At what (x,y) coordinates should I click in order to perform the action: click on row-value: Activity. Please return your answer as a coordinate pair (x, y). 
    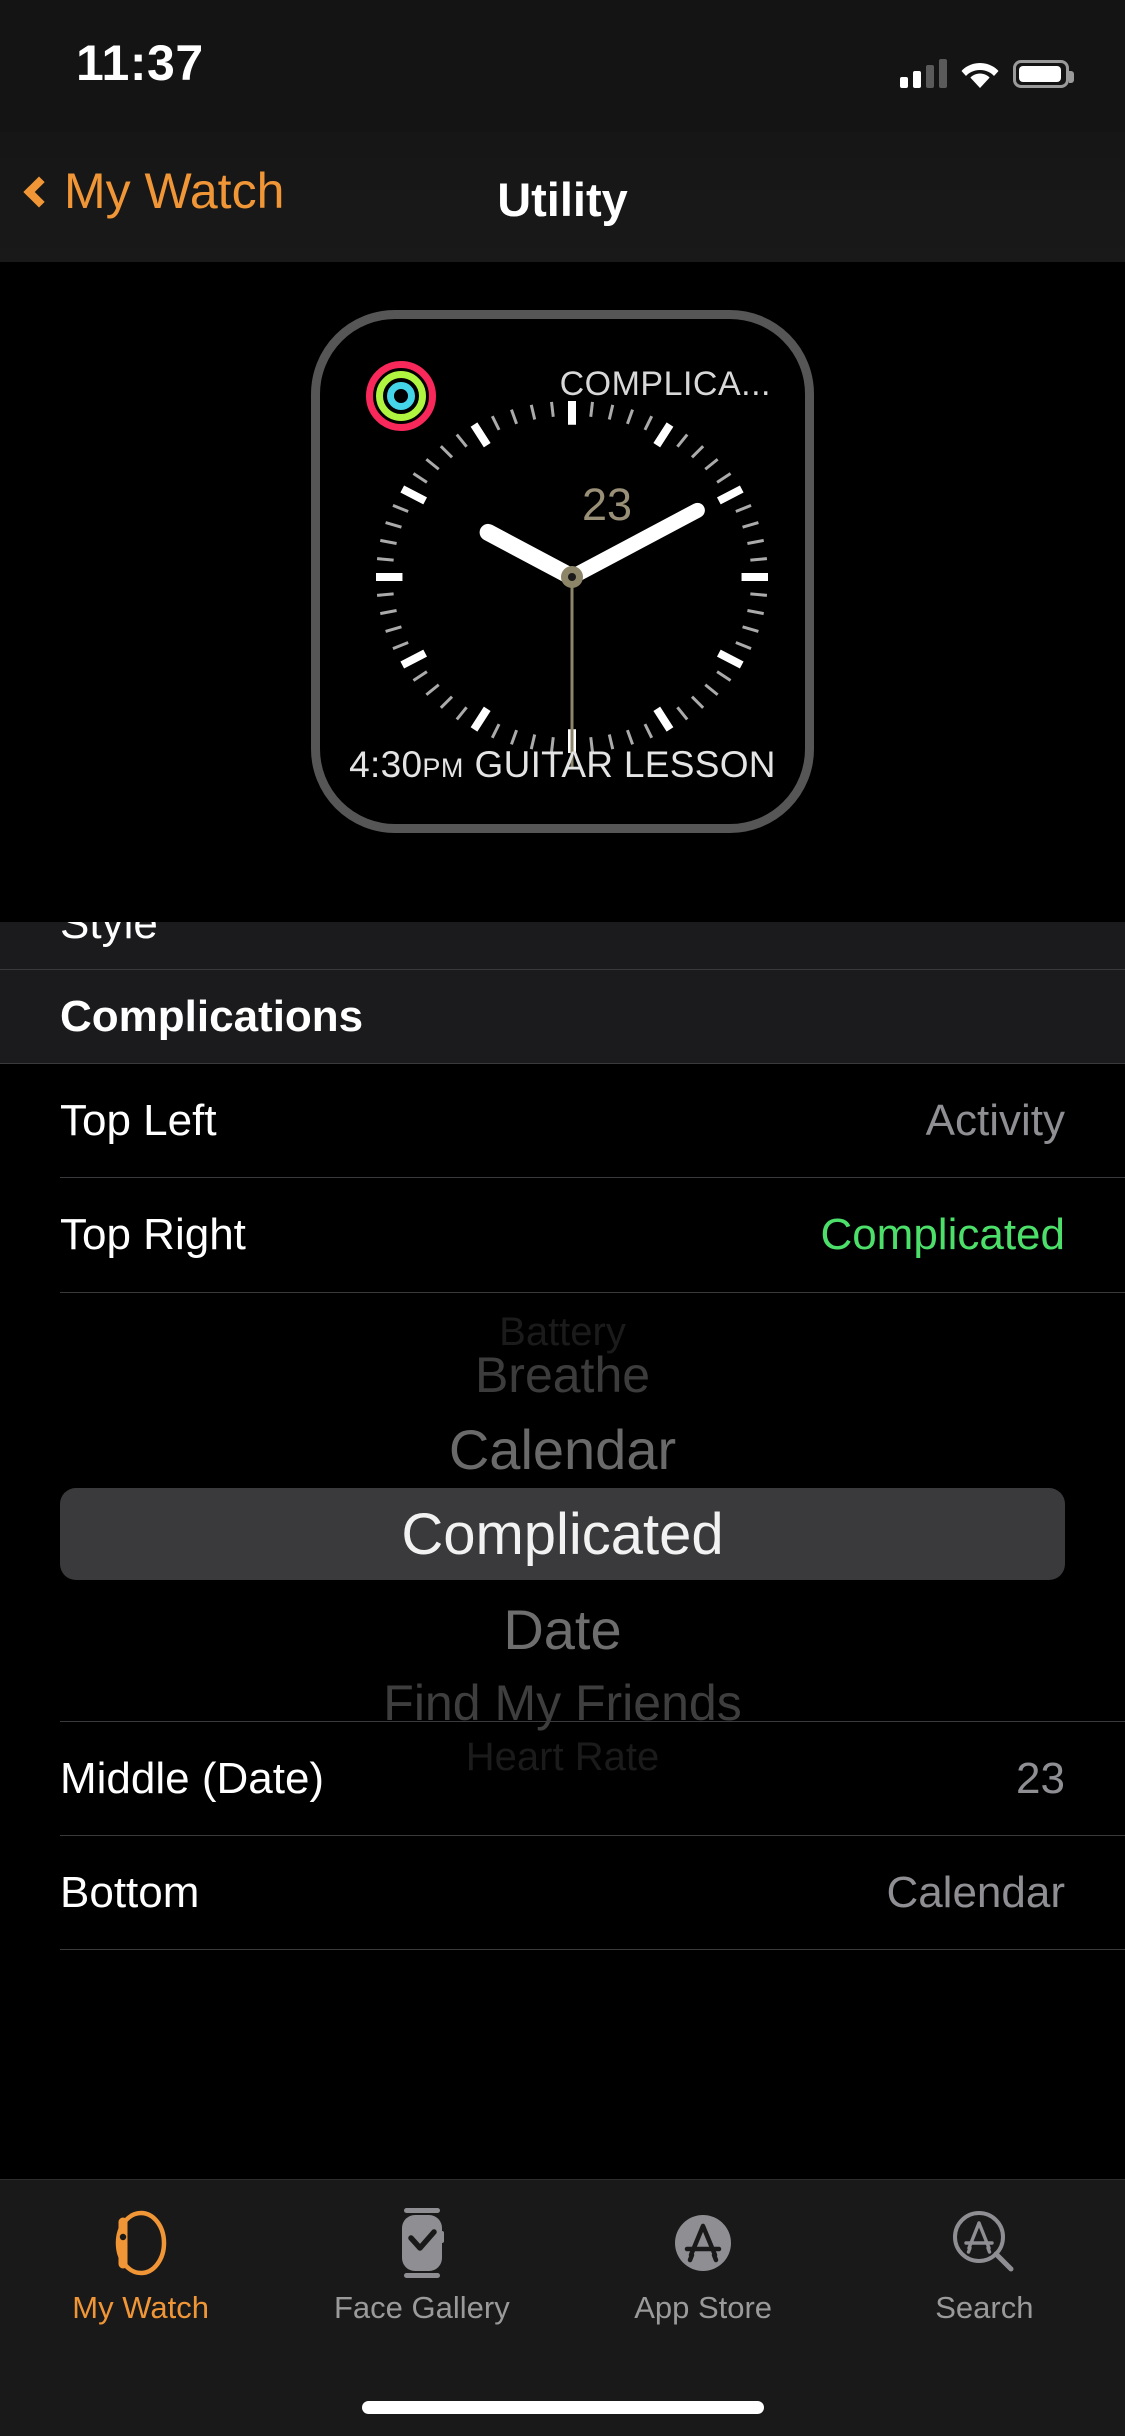
    Looking at the image, I should click on (995, 1120).